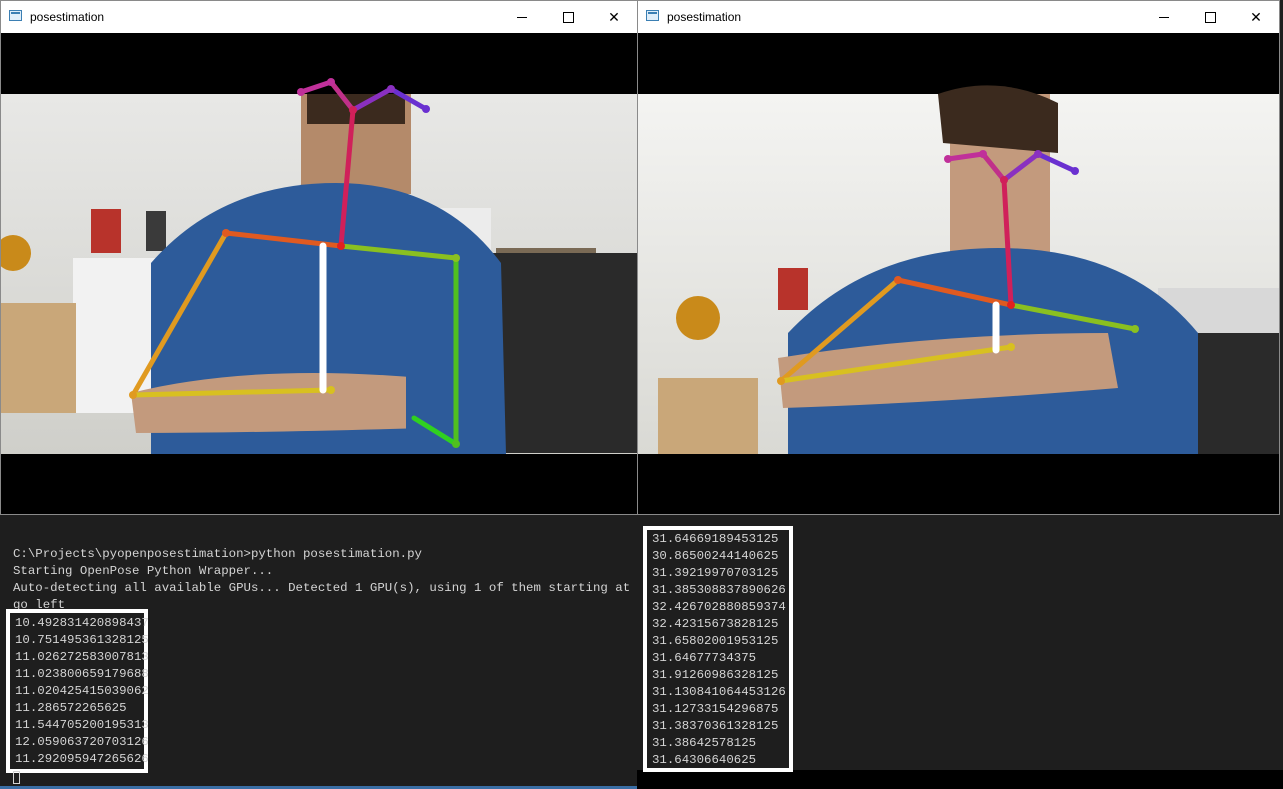 The height and width of the screenshot is (789, 1283). I want to click on value-line: 32.42315673828125, so click(715, 624).